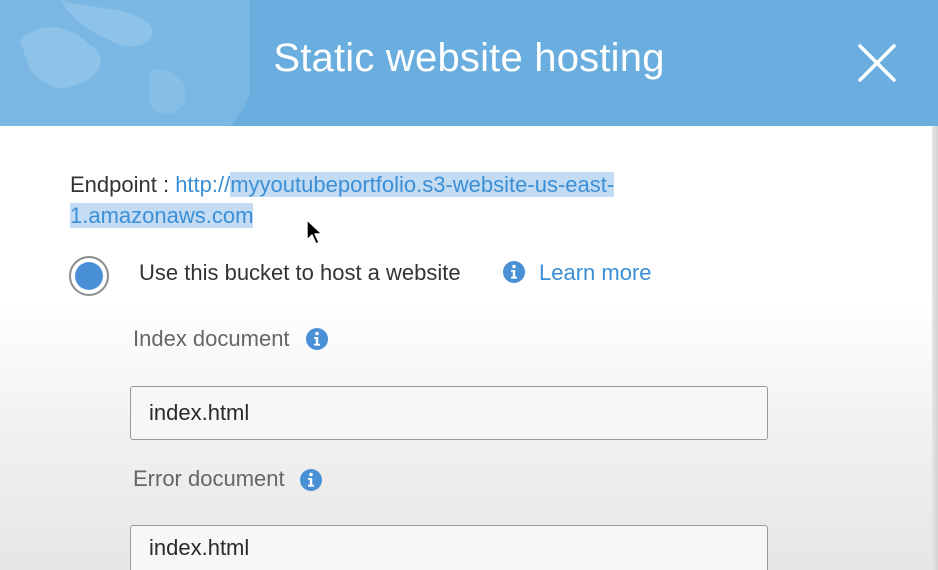 This screenshot has width=938, height=570. What do you see at coordinates (469, 58) in the screenshot?
I see `modal-title: Static website hosting` at bounding box center [469, 58].